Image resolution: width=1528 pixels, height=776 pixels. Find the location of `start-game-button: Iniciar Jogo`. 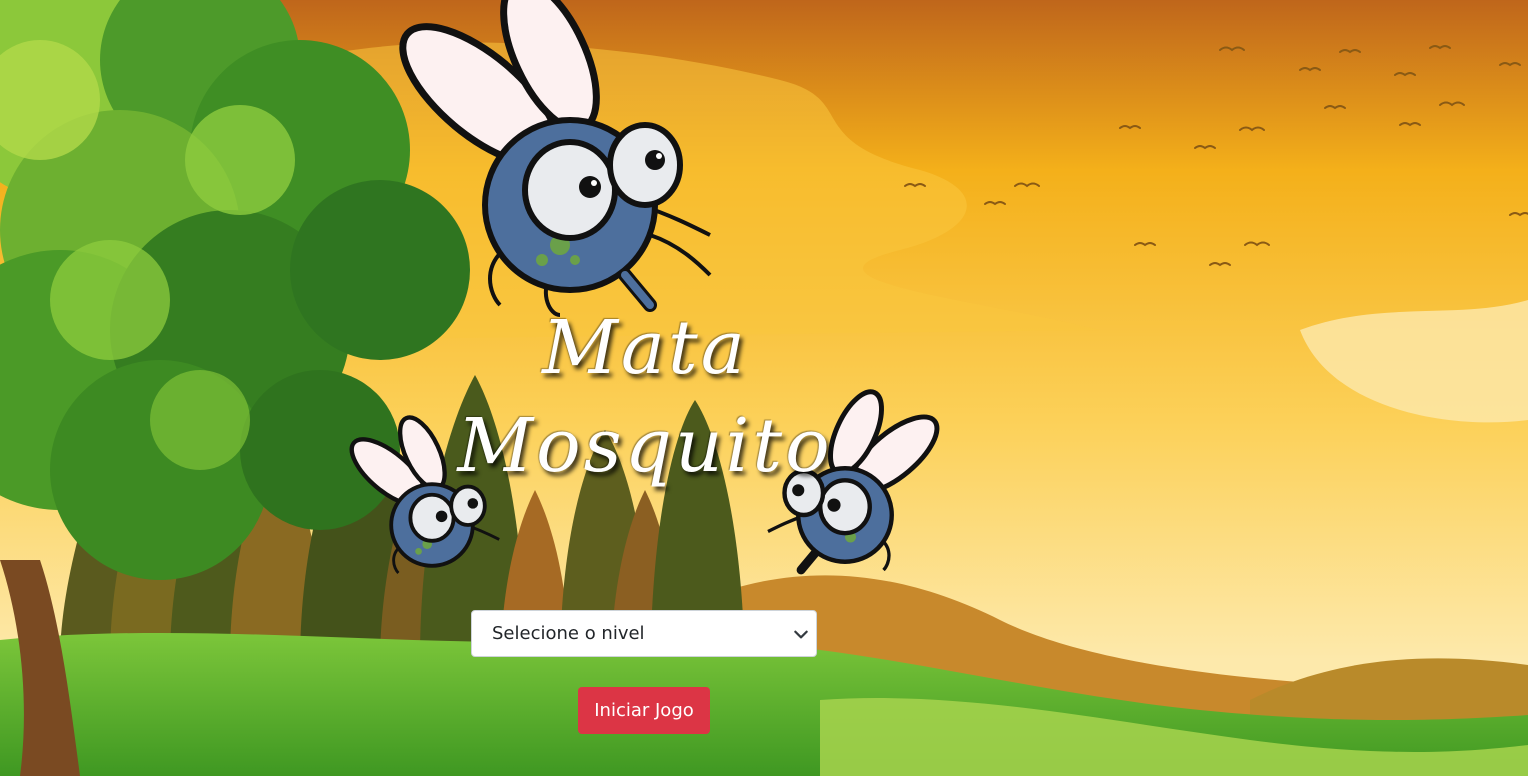

start-game-button: Iniciar Jogo is located at coordinates (644, 710).